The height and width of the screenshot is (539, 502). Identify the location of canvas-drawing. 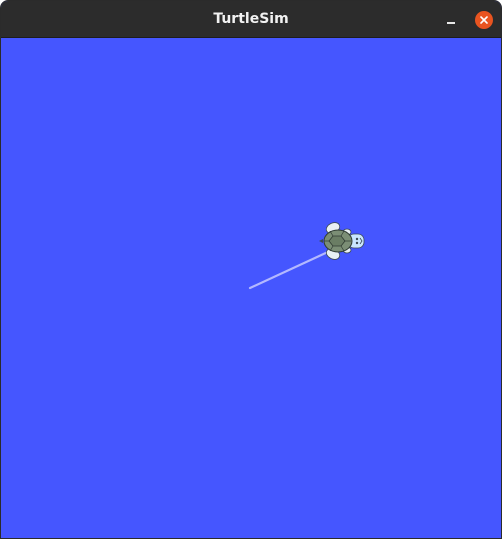
(306, 256).